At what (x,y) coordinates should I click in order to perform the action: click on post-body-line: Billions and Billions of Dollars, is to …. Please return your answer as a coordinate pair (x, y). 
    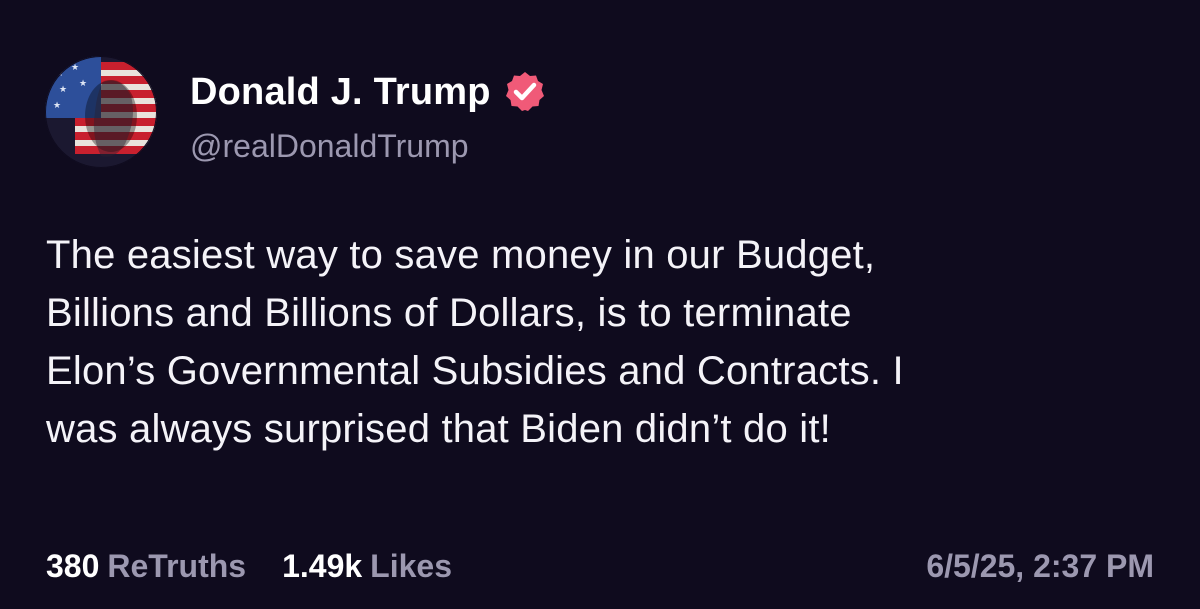
    Looking at the image, I should click on (449, 313).